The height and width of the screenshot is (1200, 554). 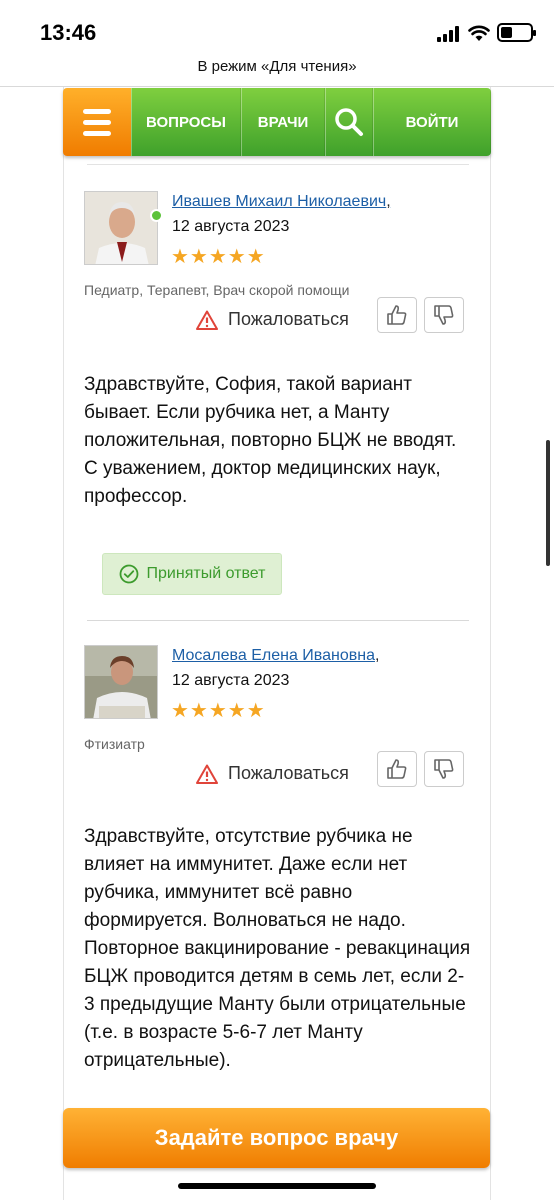 I want to click on nav-bar: ВОПРОСЫ ВРАЧИ ВОЙТИ, so click(x=311, y=122).